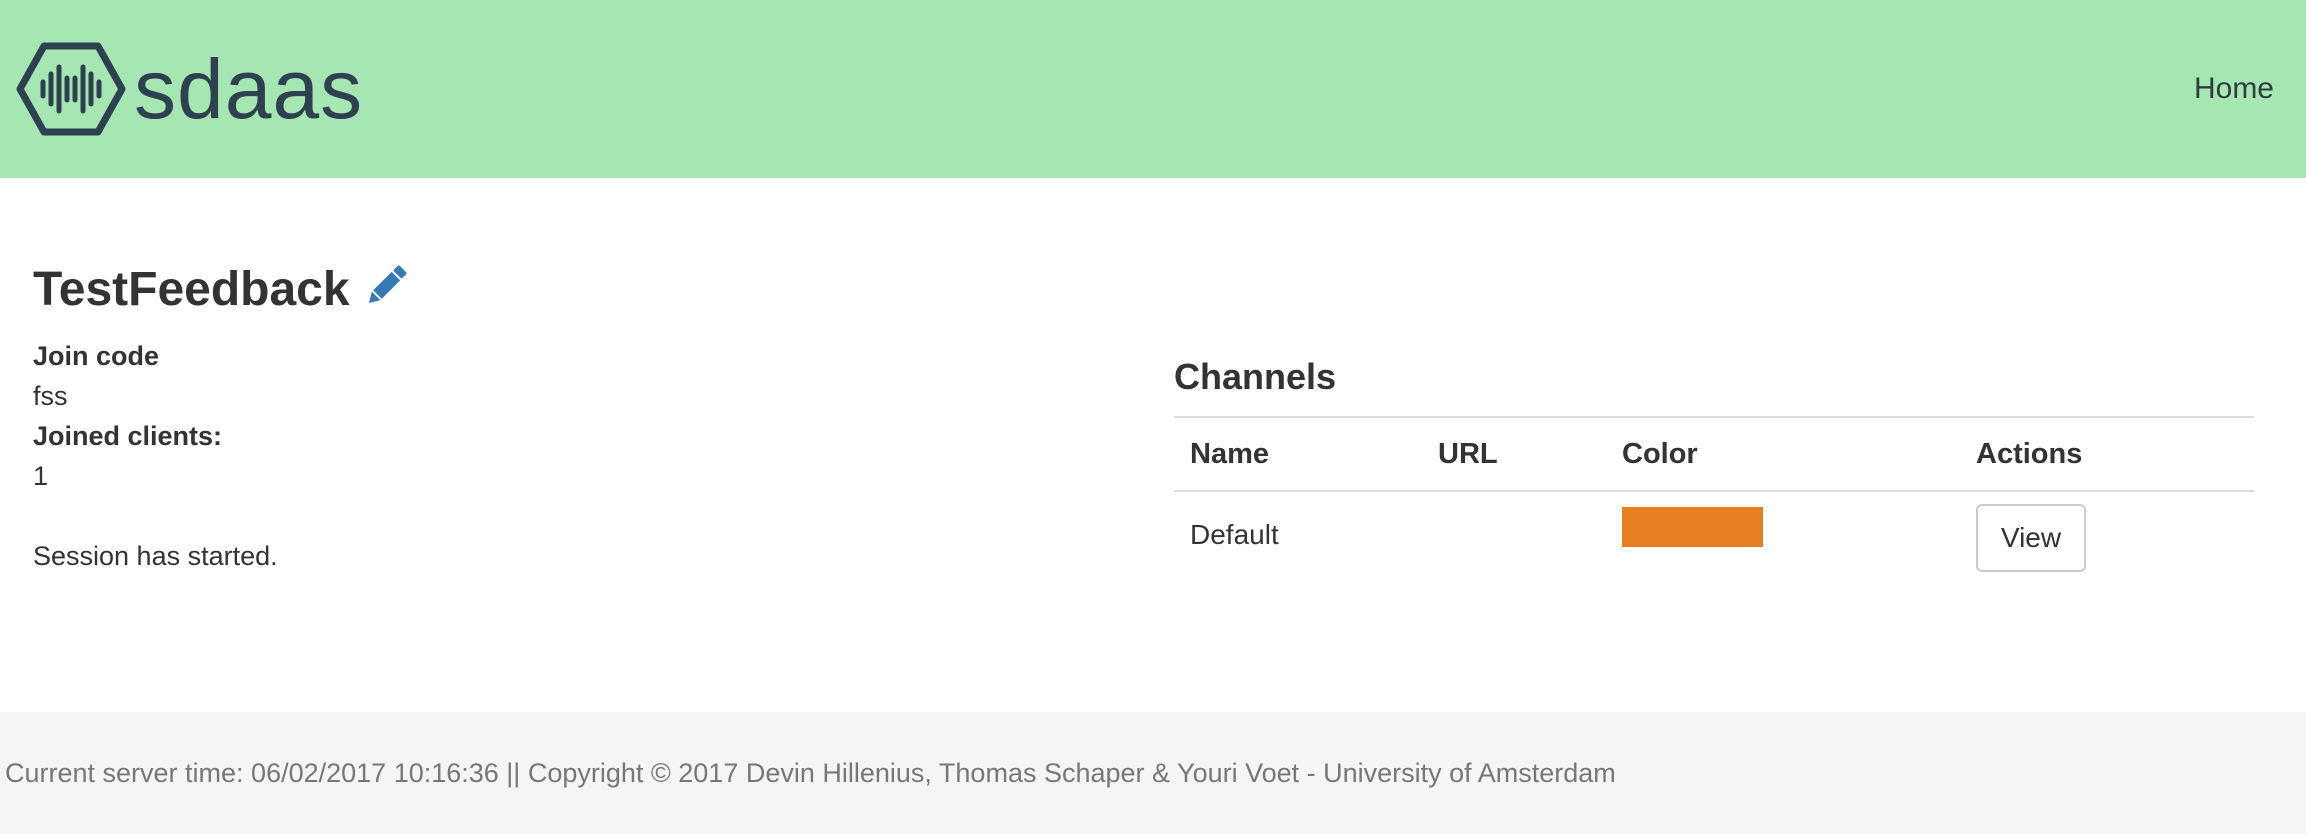 The image size is (2306, 834). I want to click on channel-actions-cell: View, so click(2107, 534).